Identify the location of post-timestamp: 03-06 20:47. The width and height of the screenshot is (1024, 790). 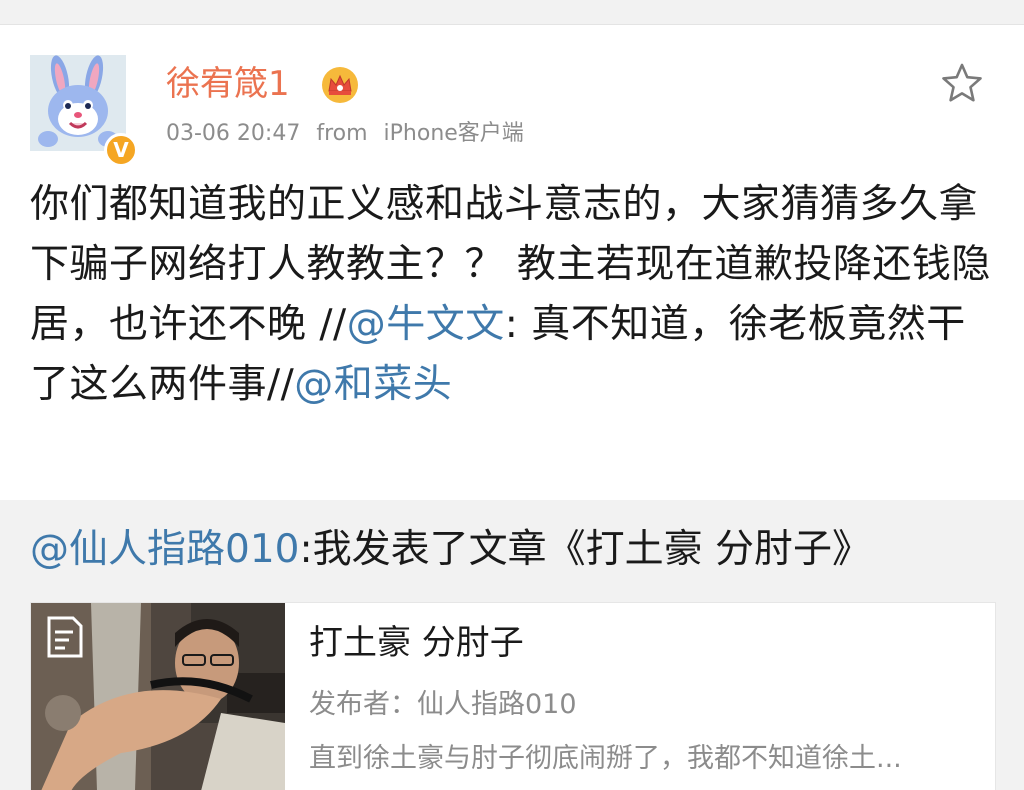
(233, 133).